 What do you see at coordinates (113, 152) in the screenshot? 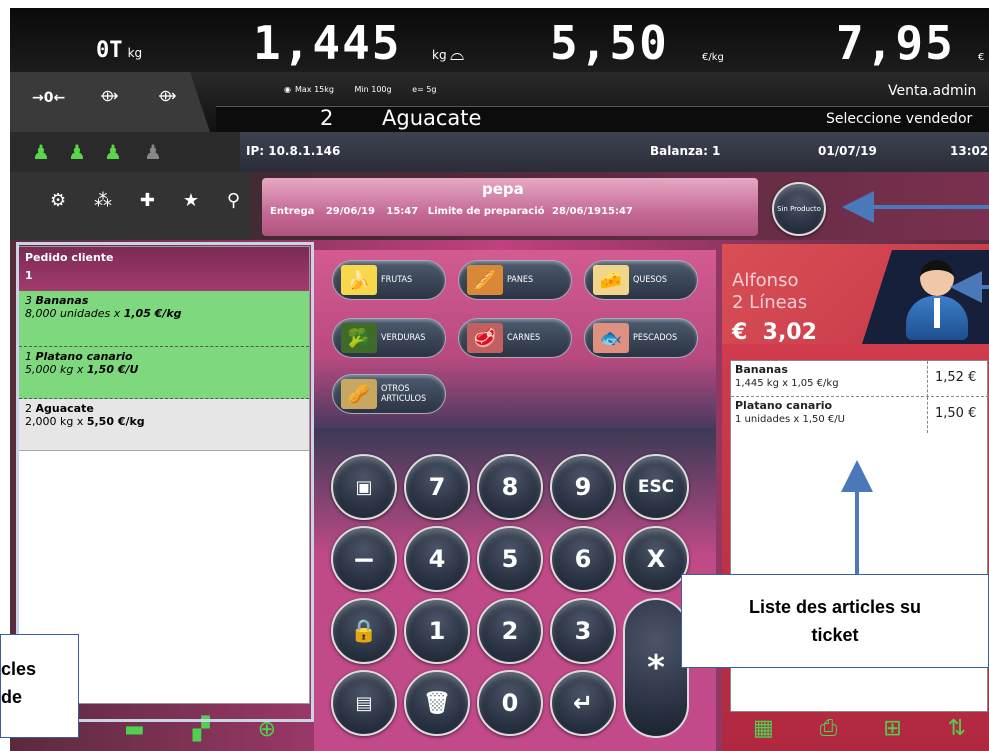
I see `vendor-3-icon: ♟` at bounding box center [113, 152].